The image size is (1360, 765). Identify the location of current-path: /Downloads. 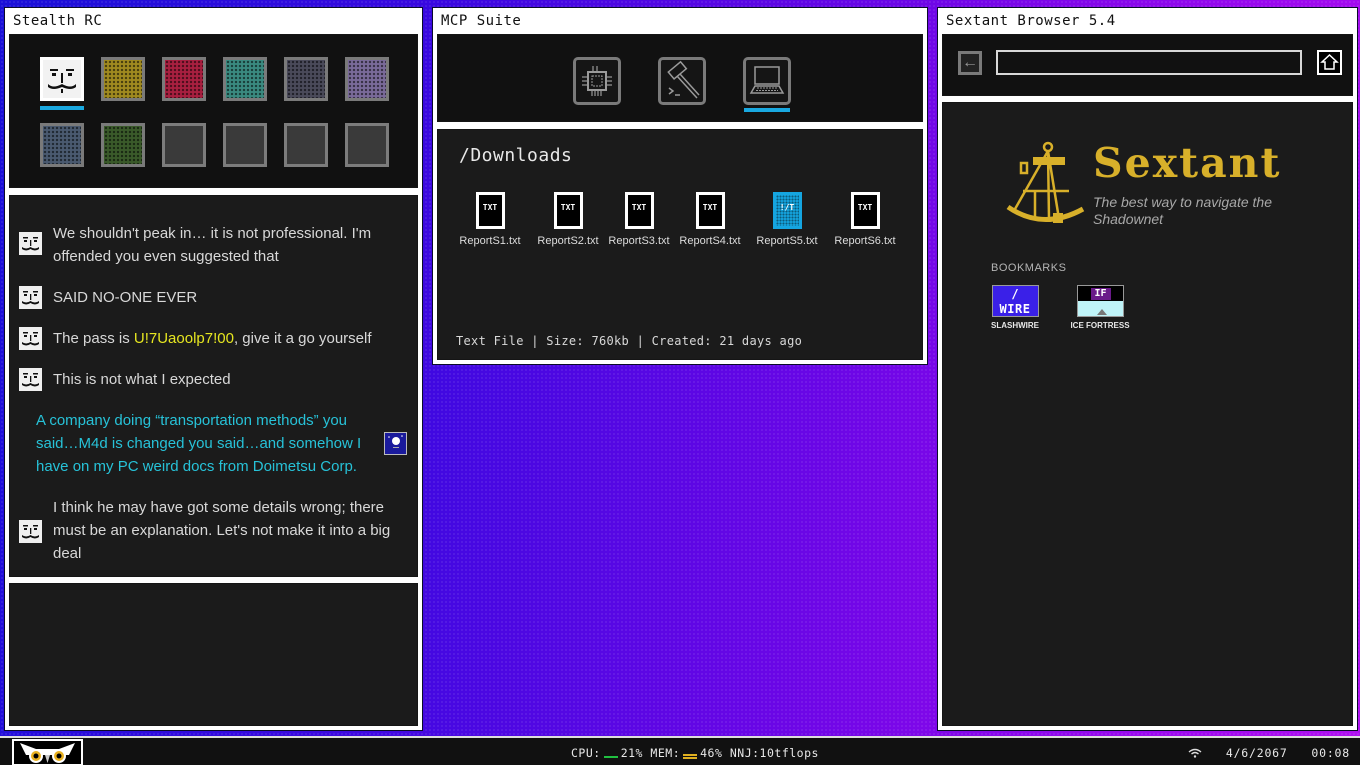
(516, 155).